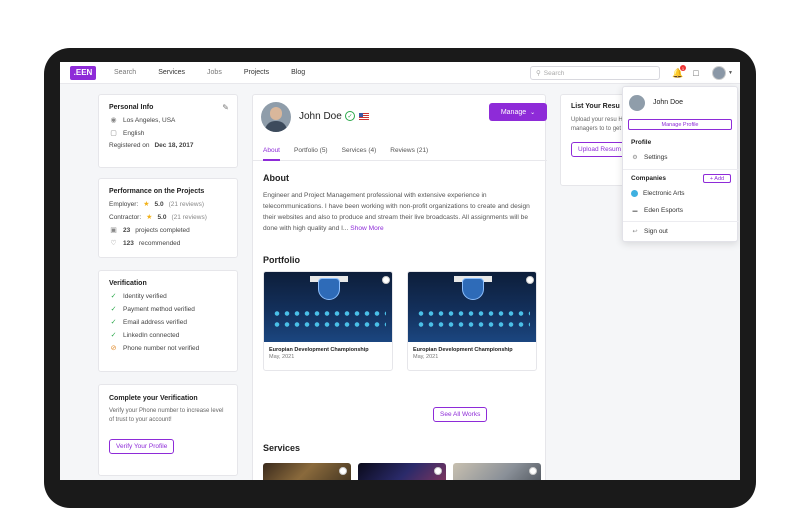  What do you see at coordinates (533, 112) in the screenshot?
I see `chevron-down-icon: ⌄` at bounding box center [533, 112].